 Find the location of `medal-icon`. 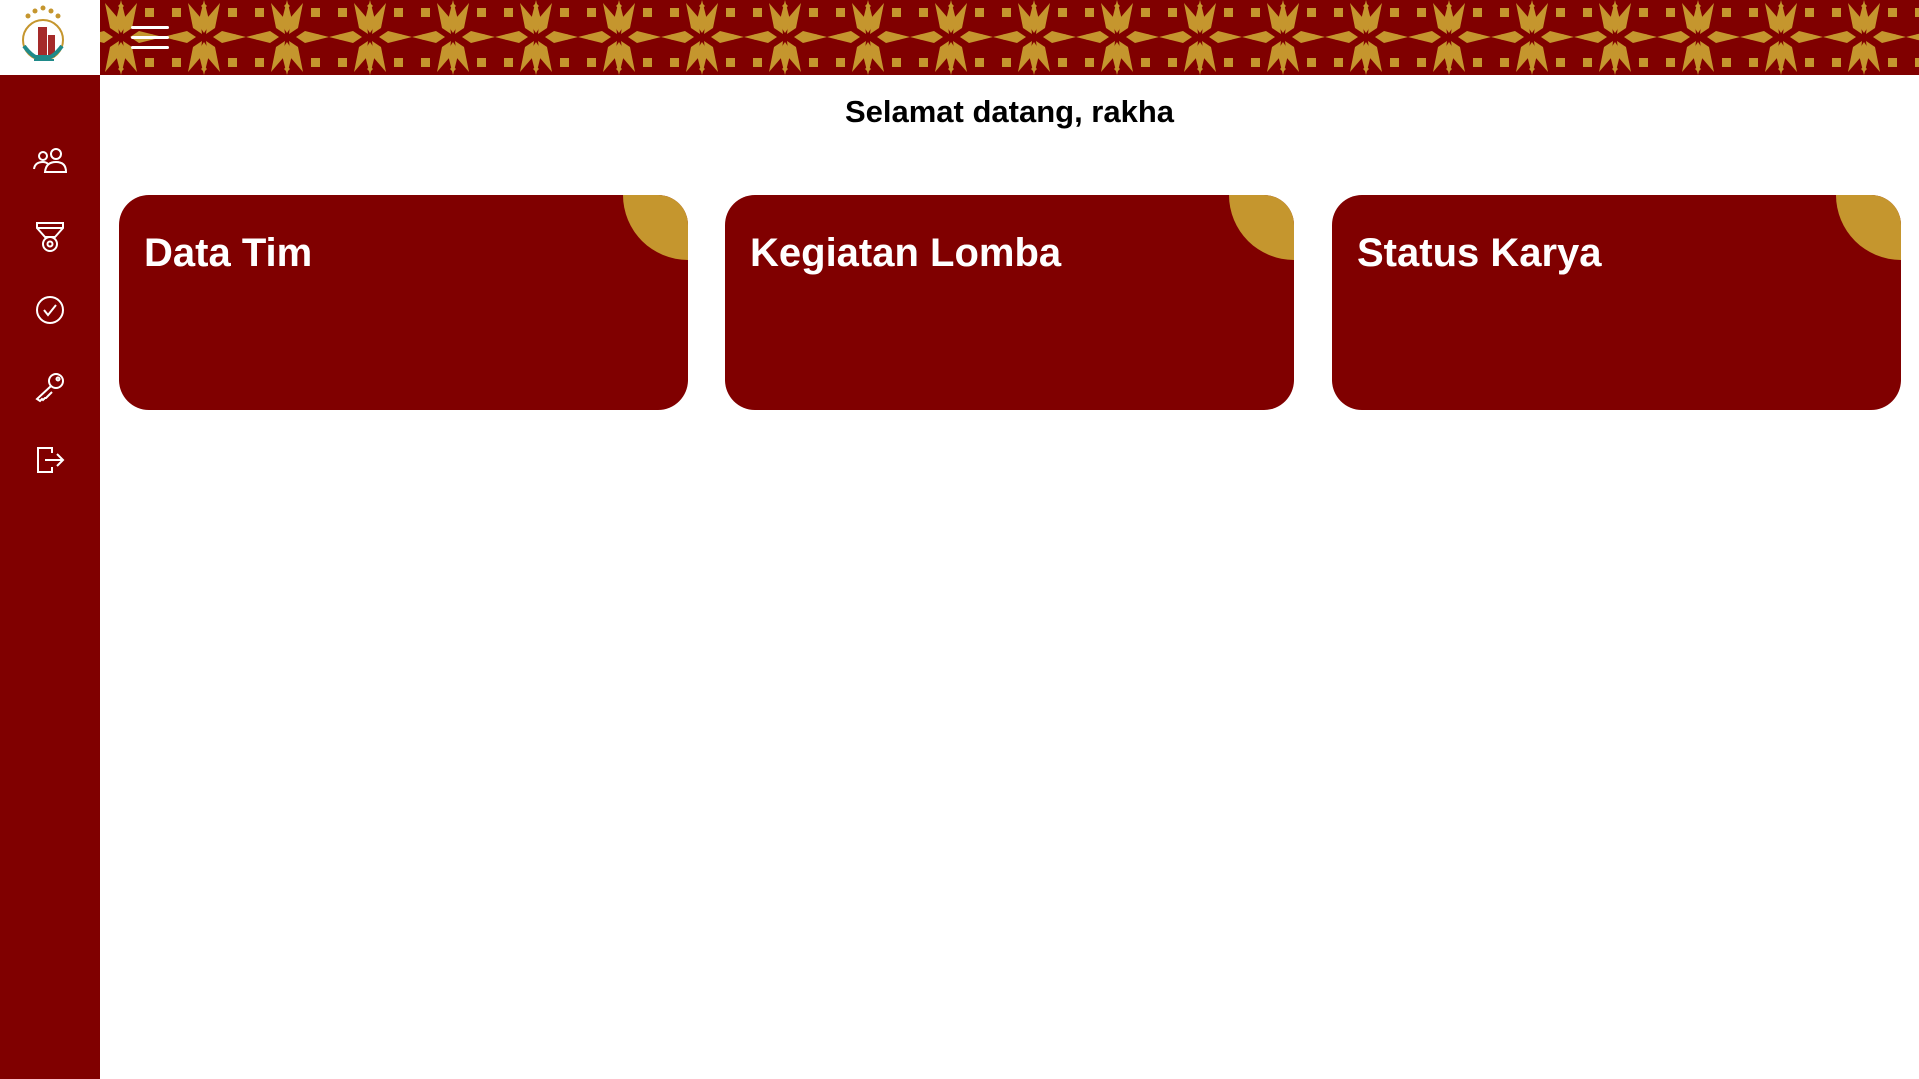

medal-icon is located at coordinates (50, 237).